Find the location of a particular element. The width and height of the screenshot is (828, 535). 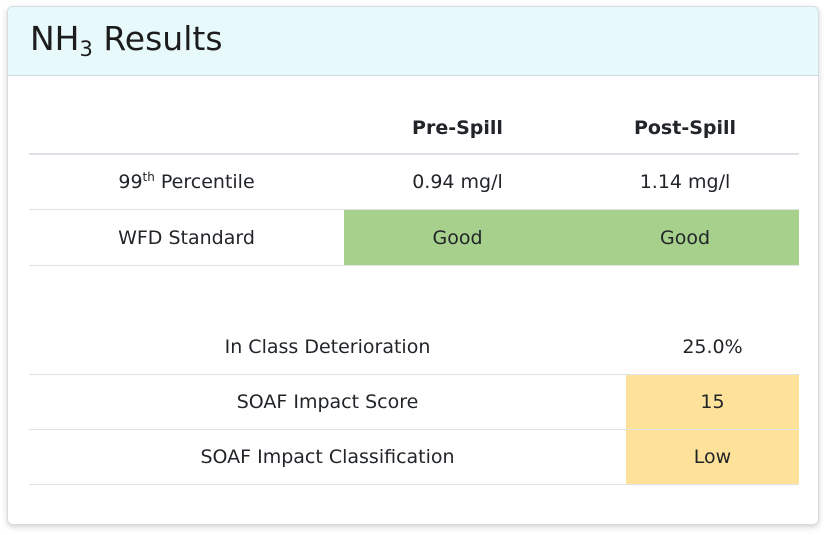

percentile-label-number: 99 is located at coordinates (130, 182).